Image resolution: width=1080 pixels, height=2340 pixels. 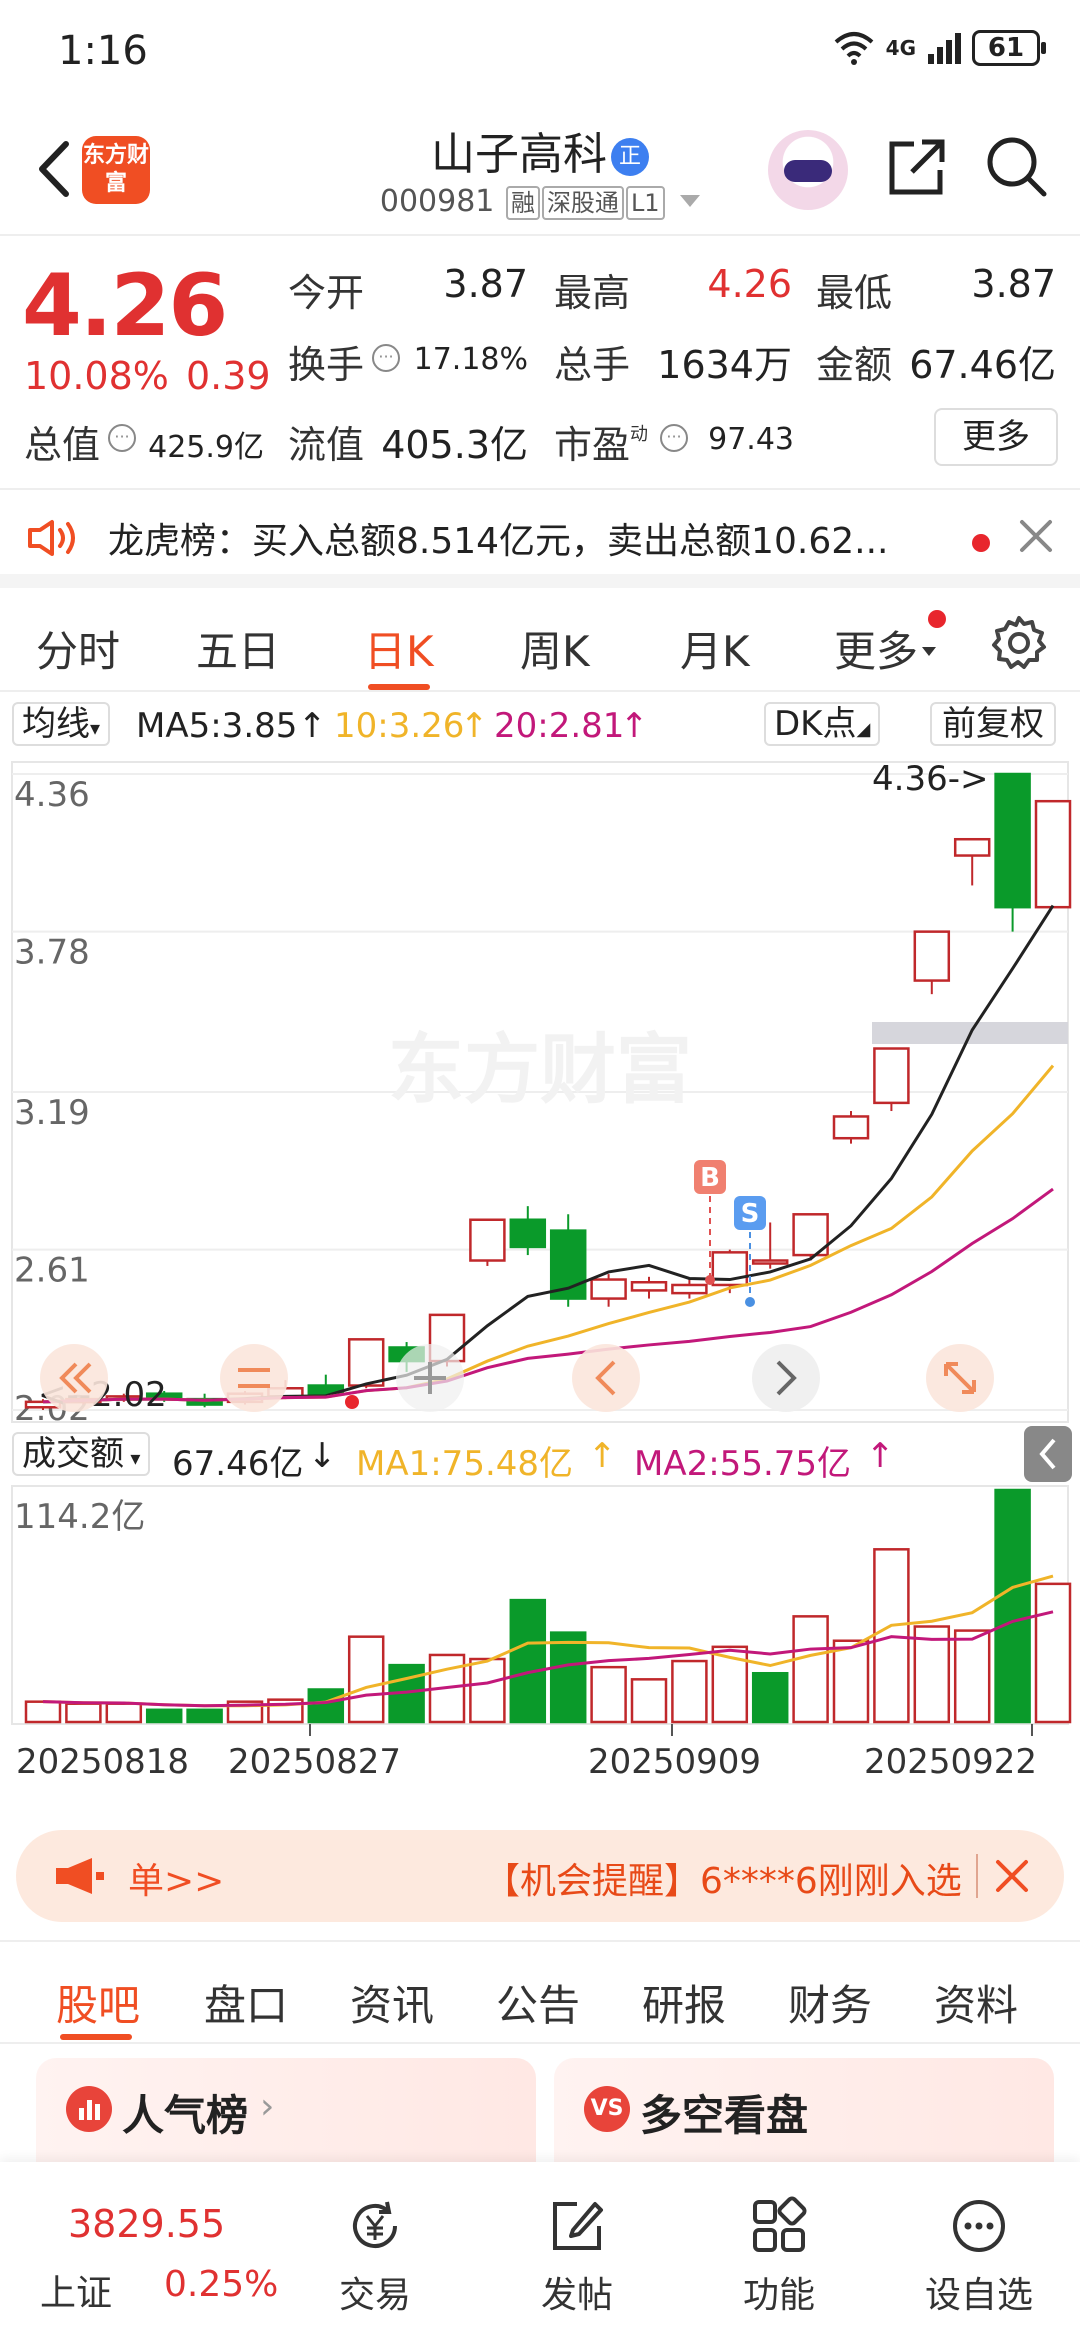 What do you see at coordinates (1017, 167) in the screenshot?
I see `search-icon` at bounding box center [1017, 167].